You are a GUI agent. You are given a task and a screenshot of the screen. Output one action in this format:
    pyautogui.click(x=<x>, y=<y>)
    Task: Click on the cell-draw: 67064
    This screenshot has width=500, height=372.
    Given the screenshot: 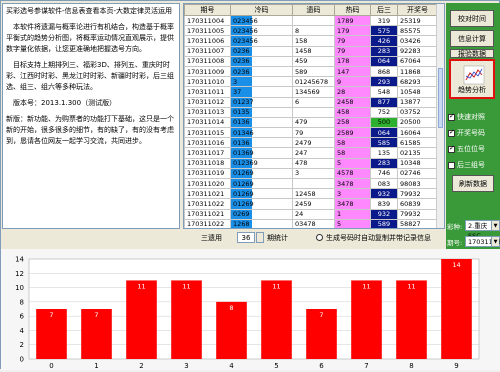 What is the action you would take?
    pyautogui.click(x=417, y=61)
    